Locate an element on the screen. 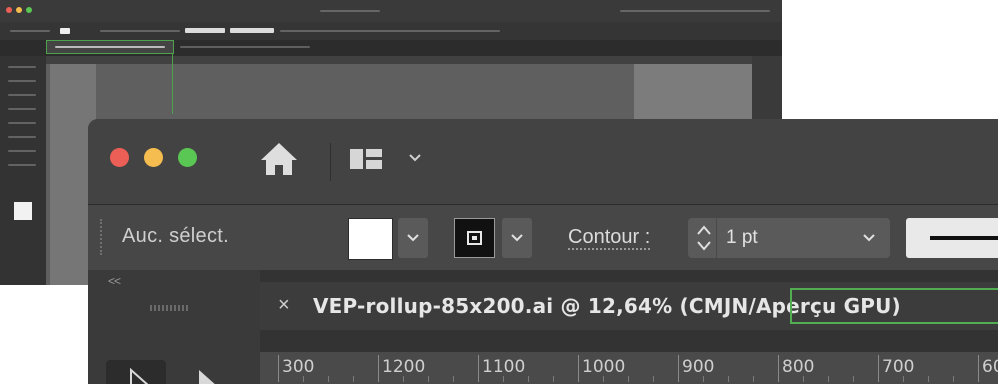  ruler-label: 60 is located at coordinates (990, 367).